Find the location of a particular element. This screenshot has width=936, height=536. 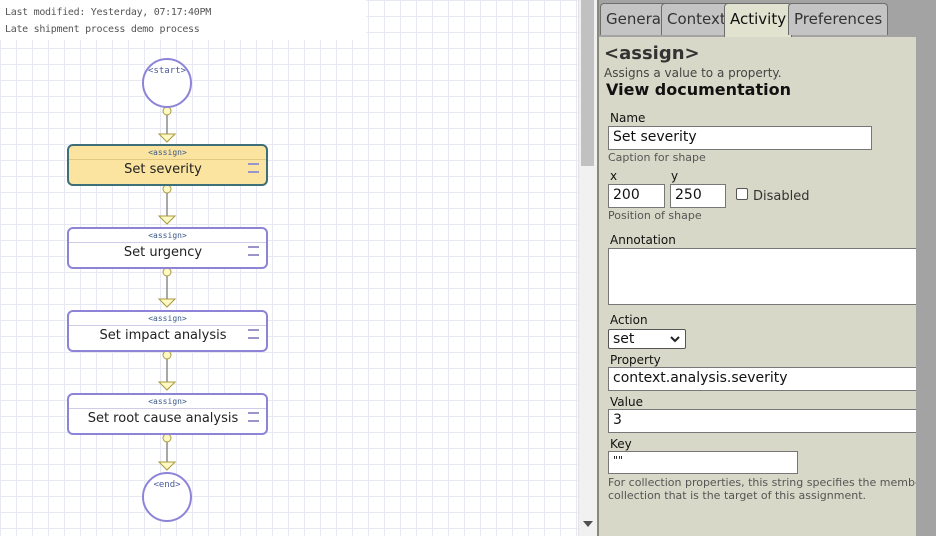

action-select: set is located at coordinates (647, 339).